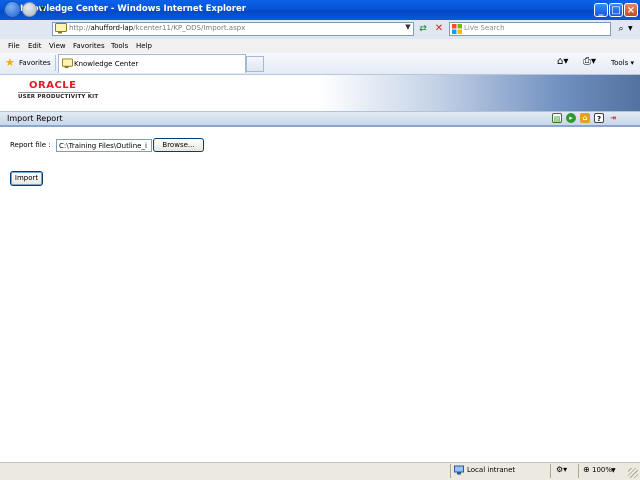 The height and width of the screenshot is (480, 640). Describe the element at coordinates (42, 9) in the screenshot. I see `recent-pages-dropdown-icon: ▼` at that location.